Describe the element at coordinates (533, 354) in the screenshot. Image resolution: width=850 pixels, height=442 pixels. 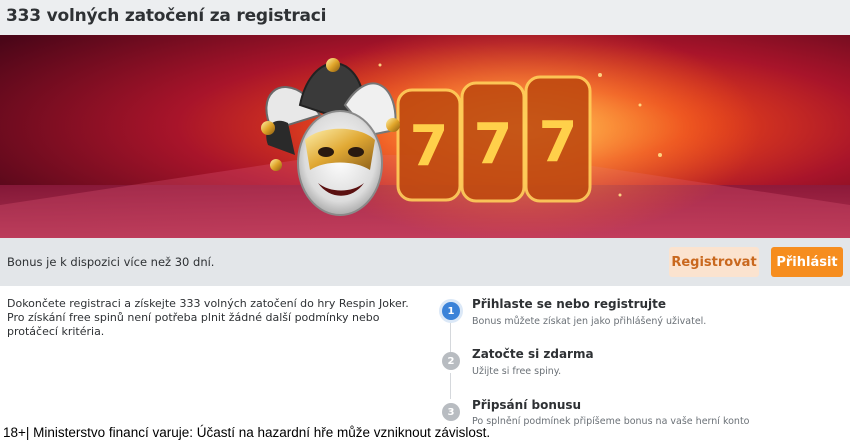
I see `step-title: Zatočte si zdarma` at that location.